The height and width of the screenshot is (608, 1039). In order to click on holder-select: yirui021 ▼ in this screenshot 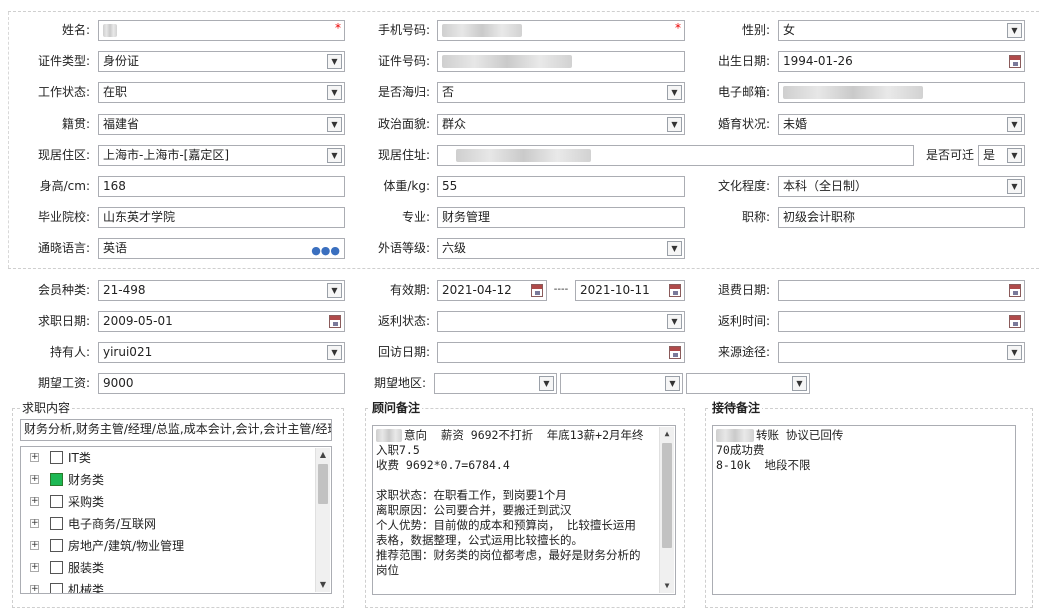, I will do `click(221, 352)`.